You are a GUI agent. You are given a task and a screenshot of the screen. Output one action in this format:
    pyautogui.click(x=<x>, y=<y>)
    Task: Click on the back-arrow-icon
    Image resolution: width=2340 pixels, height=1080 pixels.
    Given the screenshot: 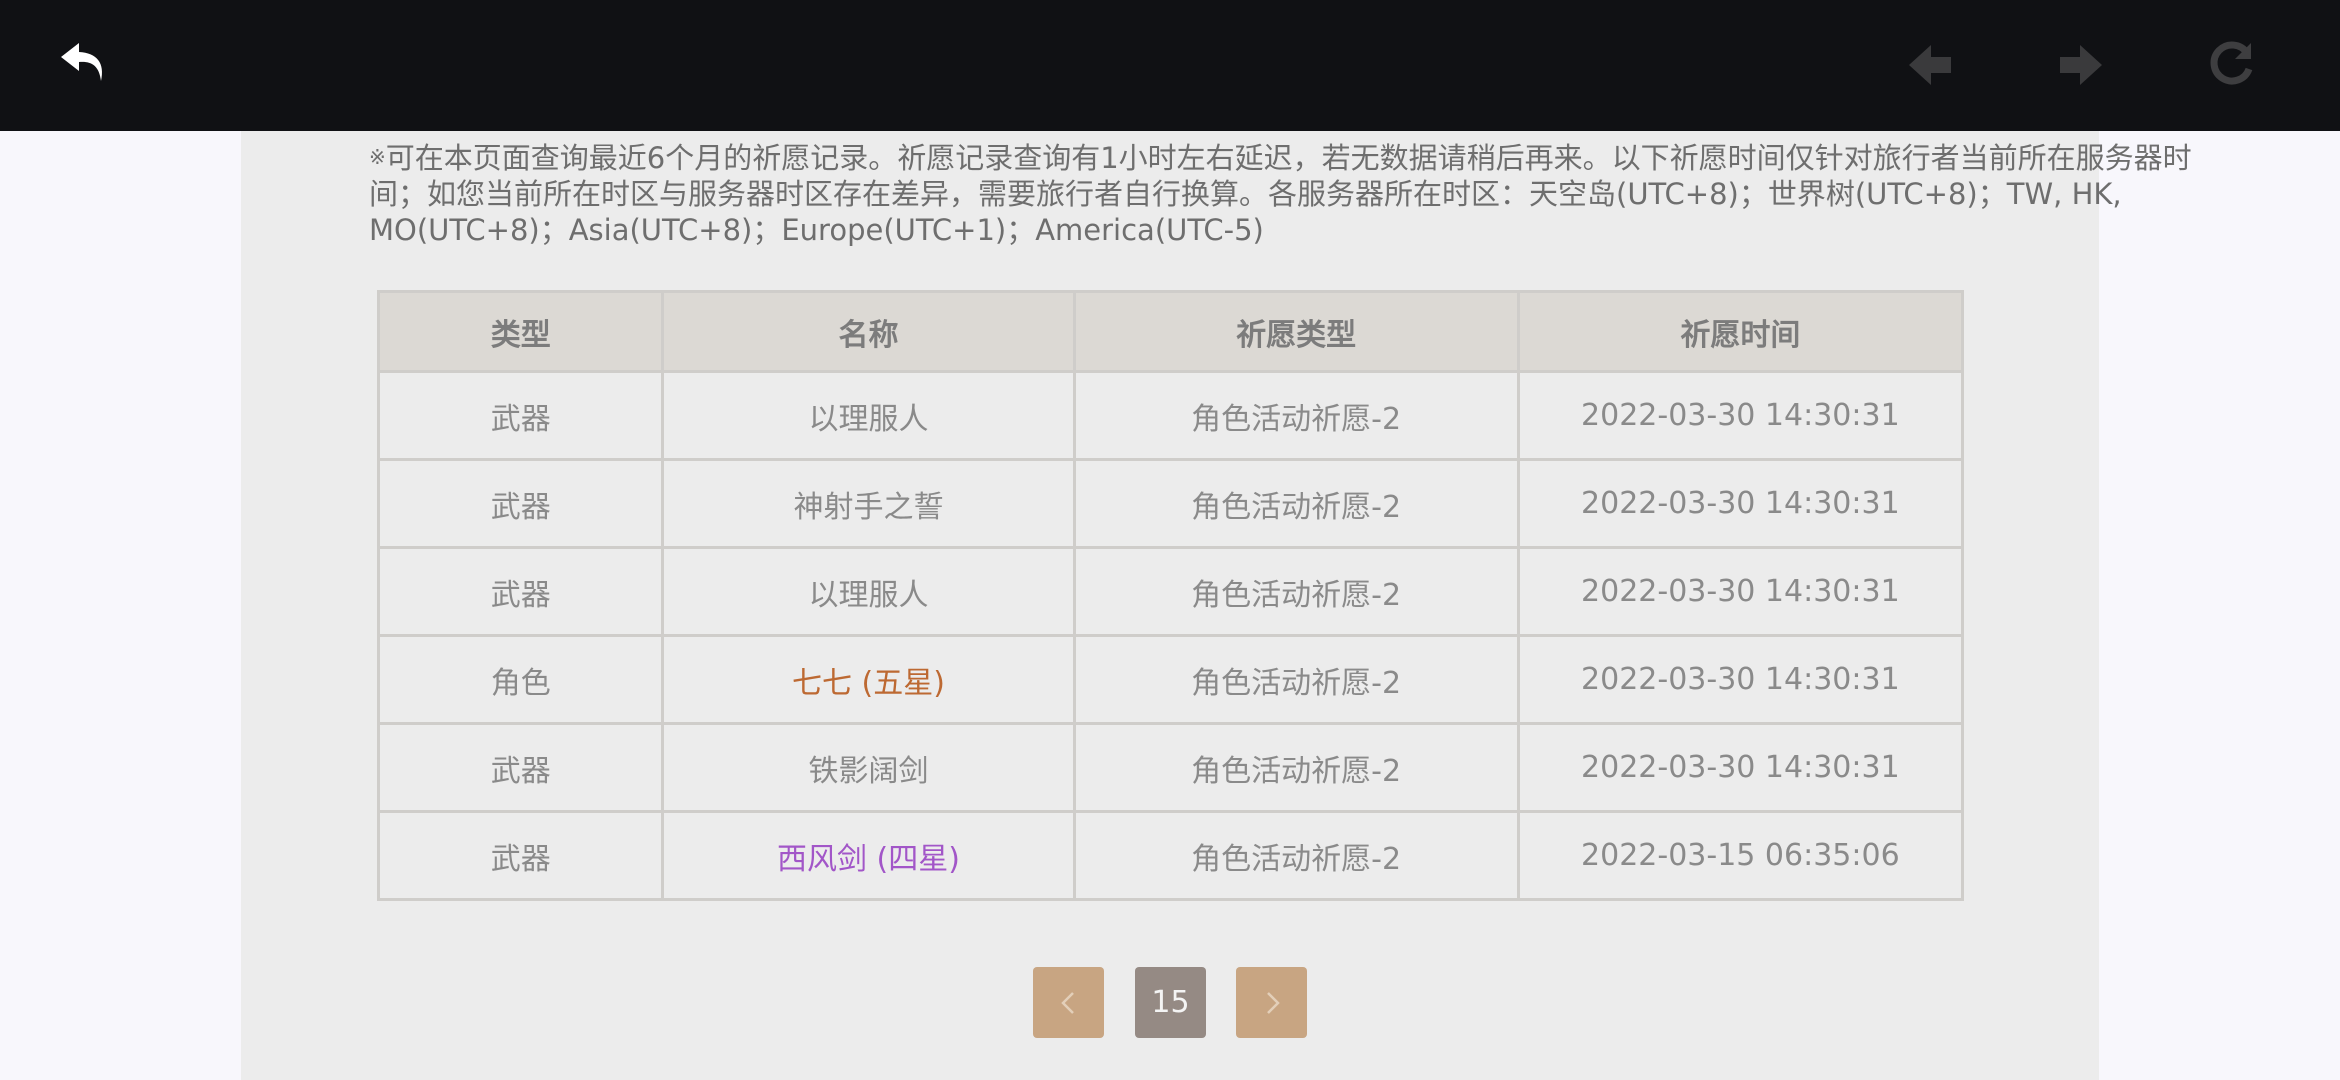 What is the action you would take?
    pyautogui.click(x=82, y=62)
    